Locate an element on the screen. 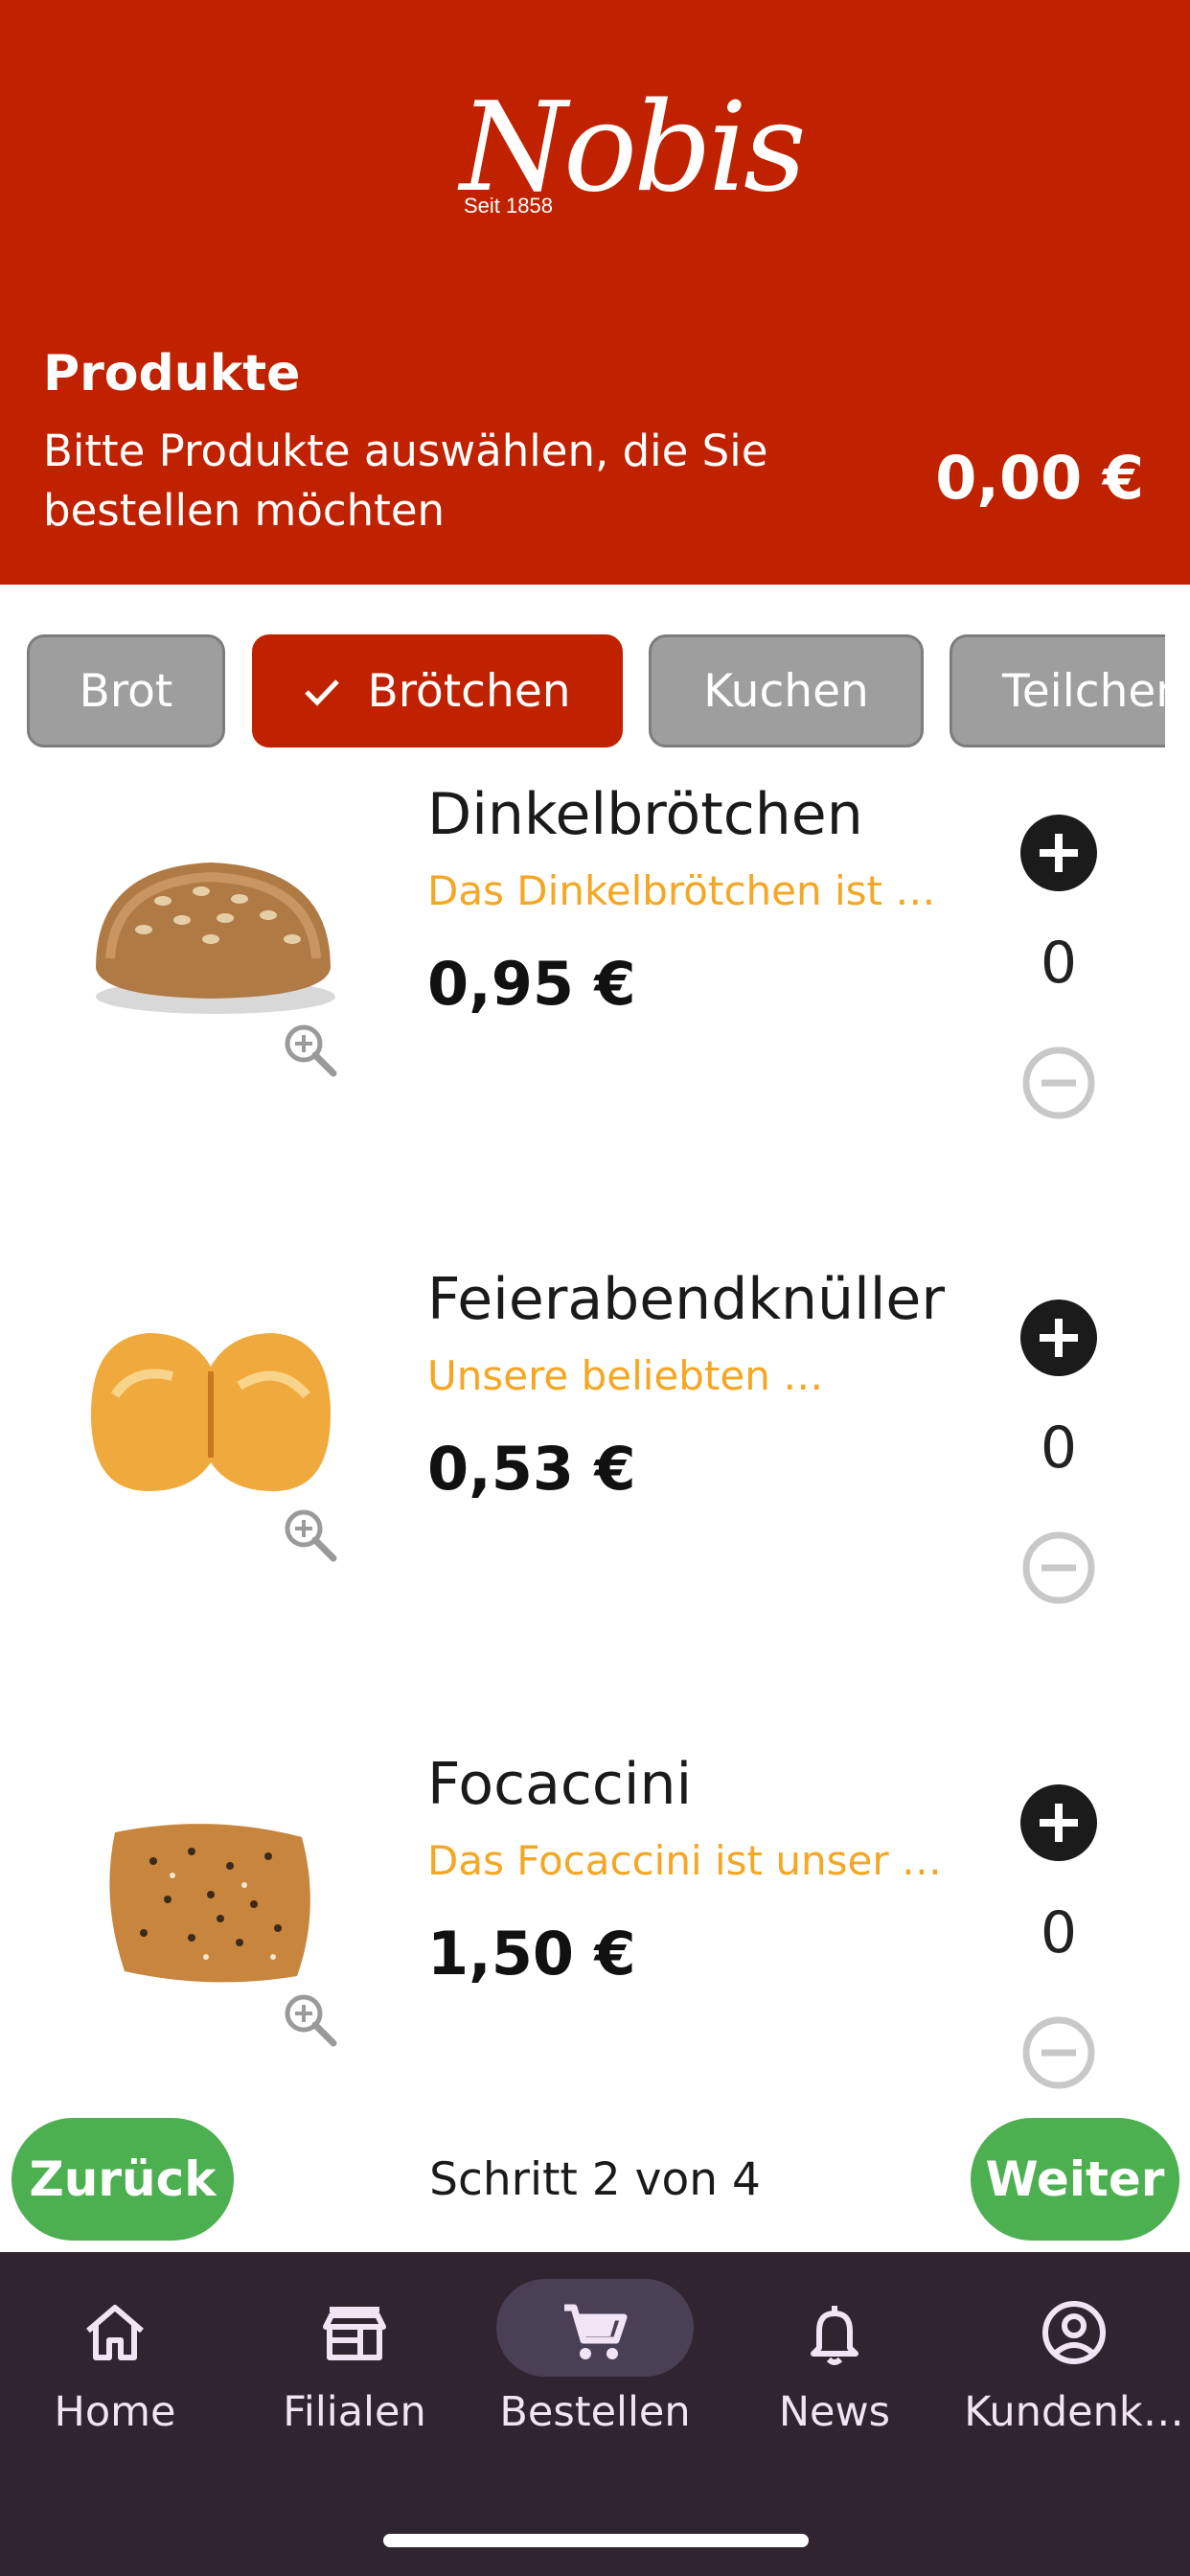 The image size is (1190, 2576). home-icon is located at coordinates (115, 2332).